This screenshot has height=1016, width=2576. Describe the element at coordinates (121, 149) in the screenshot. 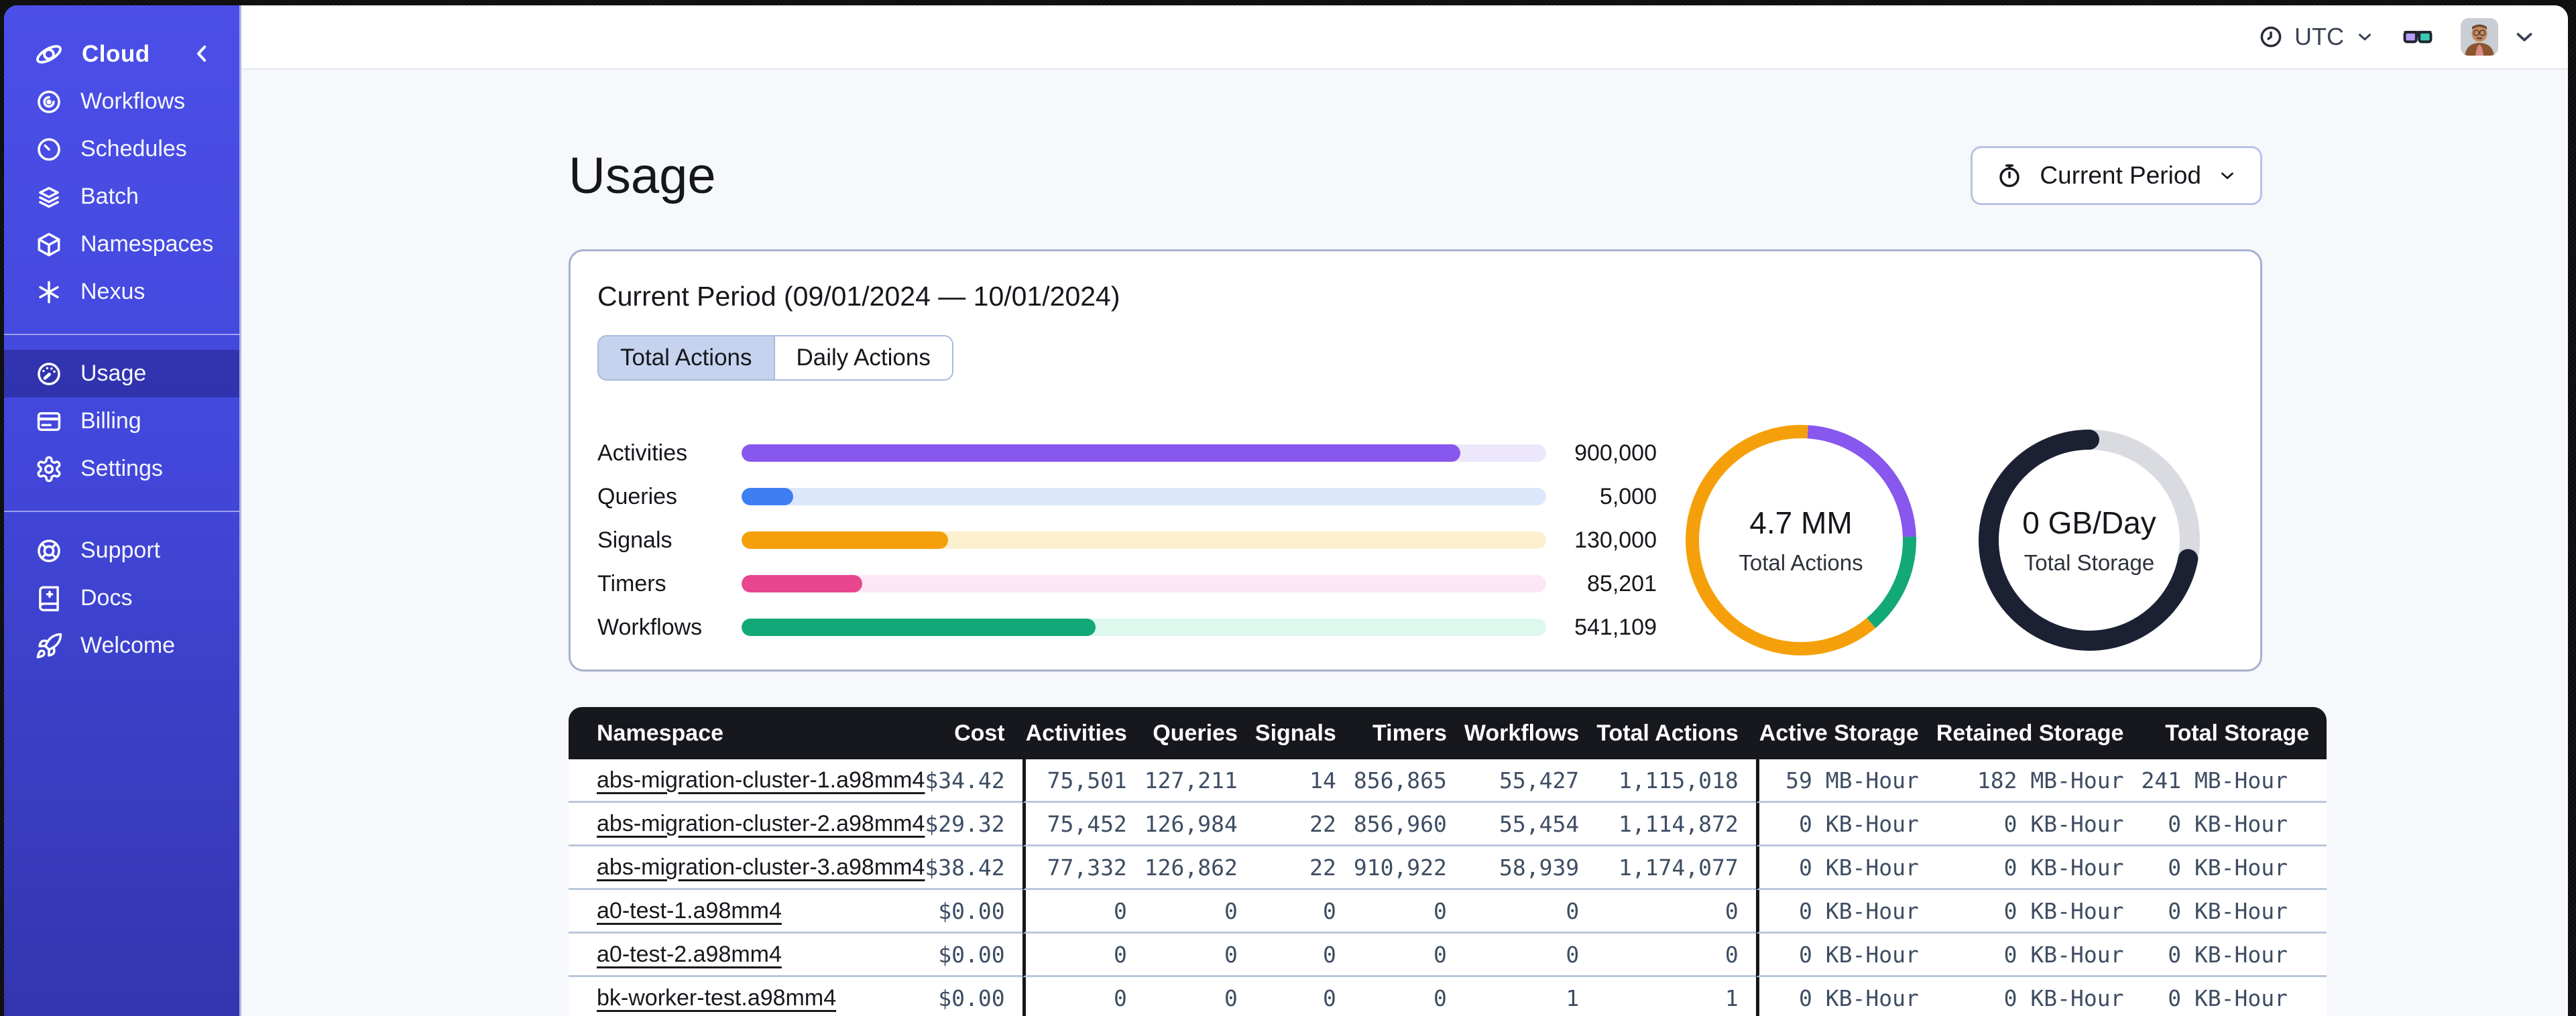

I see `sidebar-item-schedules: Schedules` at that location.